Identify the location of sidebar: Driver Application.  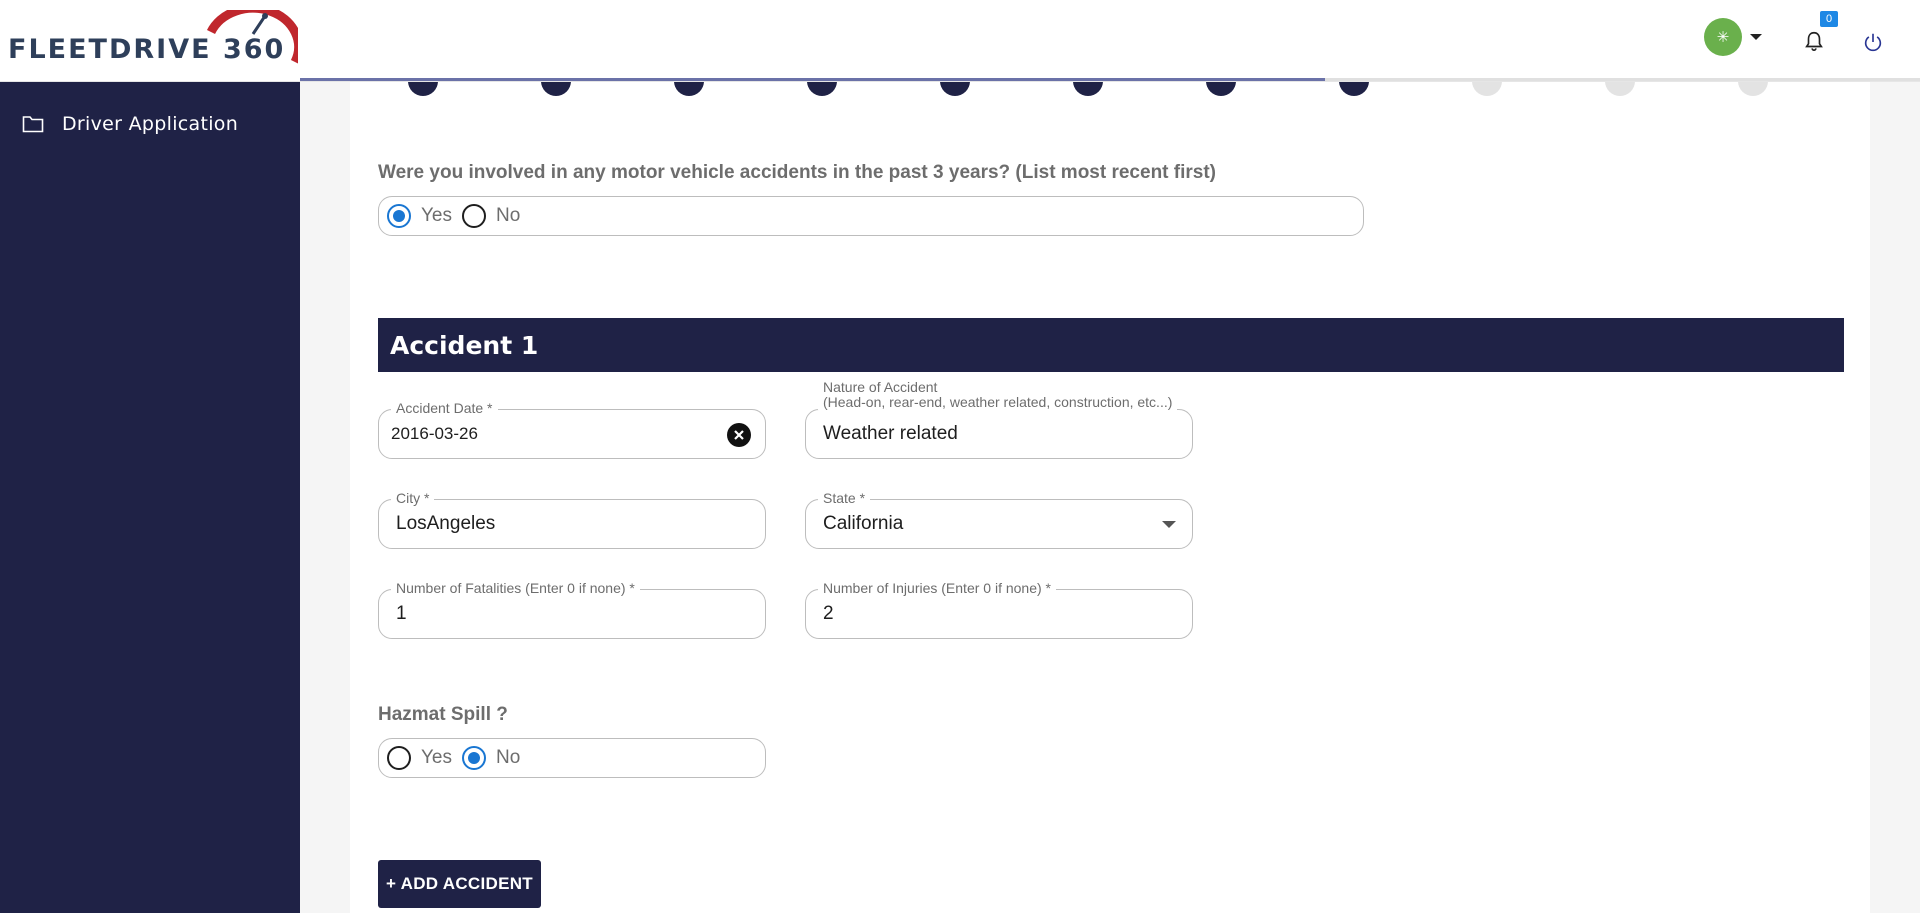
(150, 497).